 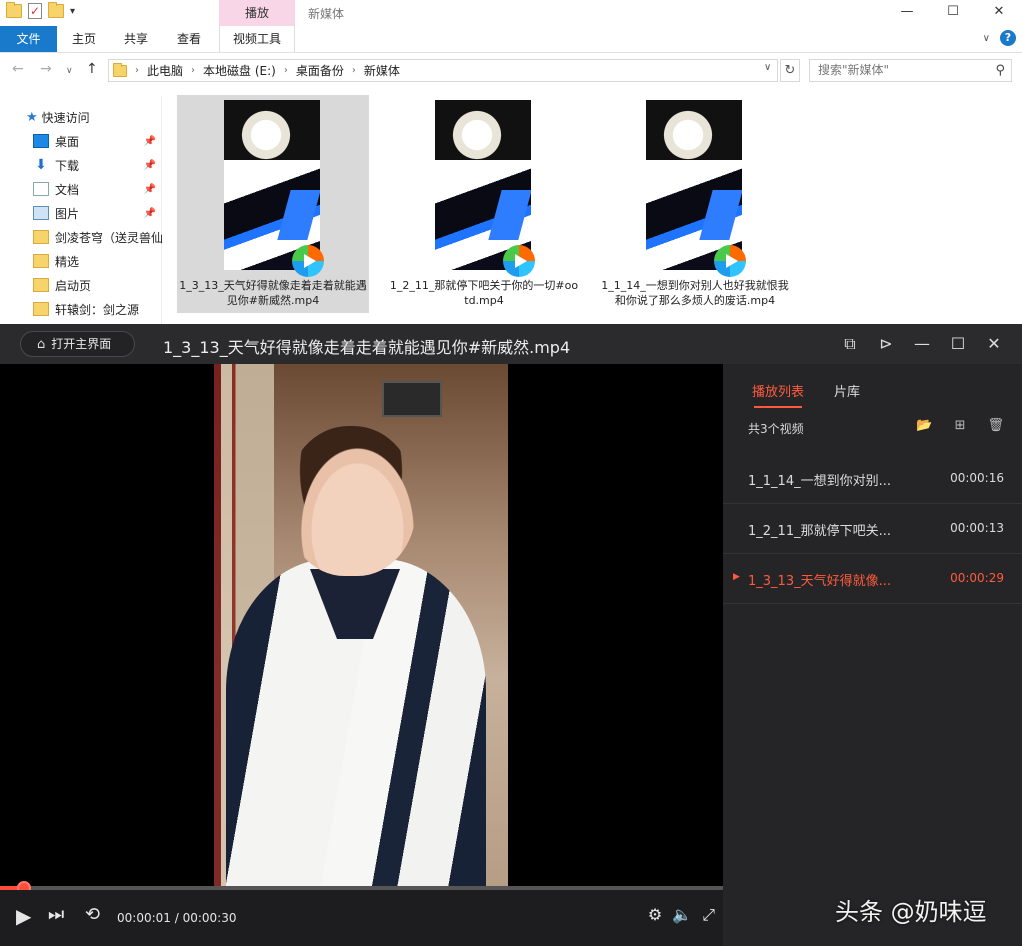 I want to click on loop-mode-icon: ⟲, so click(x=92, y=914).